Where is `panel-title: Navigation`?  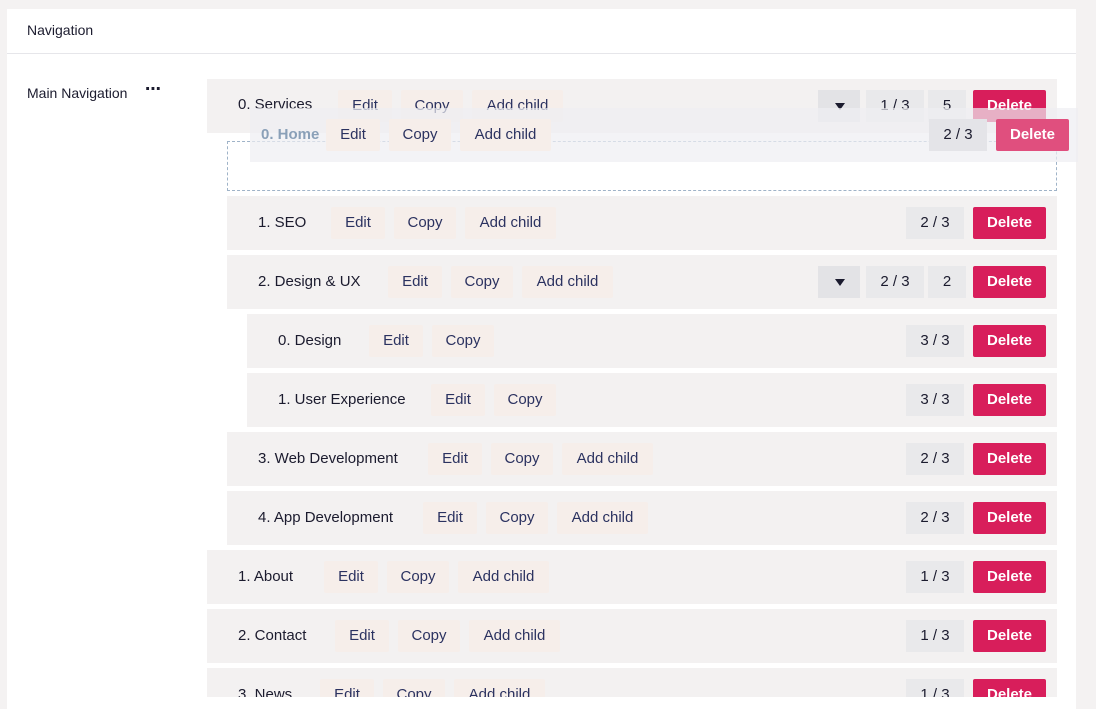 panel-title: Navigation is located at coordinates (60, 30).